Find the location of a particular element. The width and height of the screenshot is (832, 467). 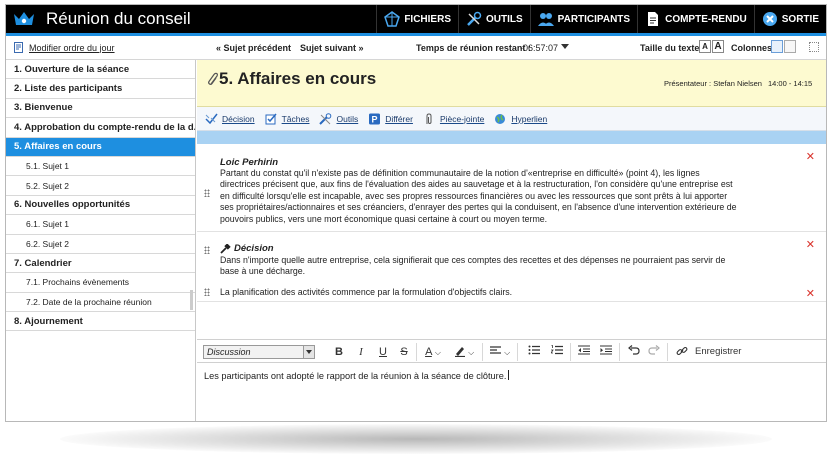

modify-agenda-link: Modifier ordre du jour is located at coordinates (64, 47).